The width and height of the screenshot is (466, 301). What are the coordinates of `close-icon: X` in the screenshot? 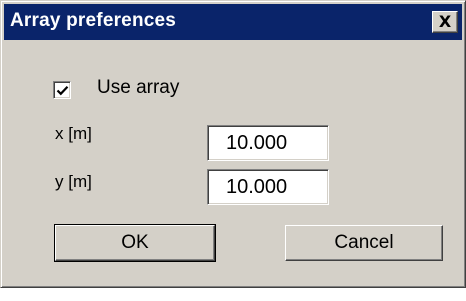 It's located at (445, 21).